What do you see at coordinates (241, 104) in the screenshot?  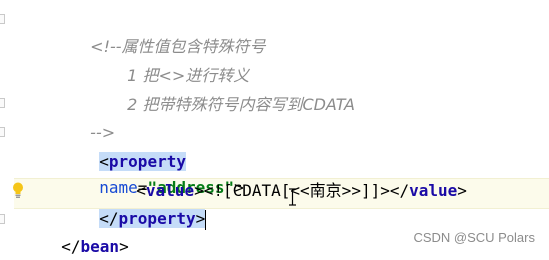 I see `comment-text: 2 把带特殊符号内容写到CDATA` at bounding box center [241, 104].